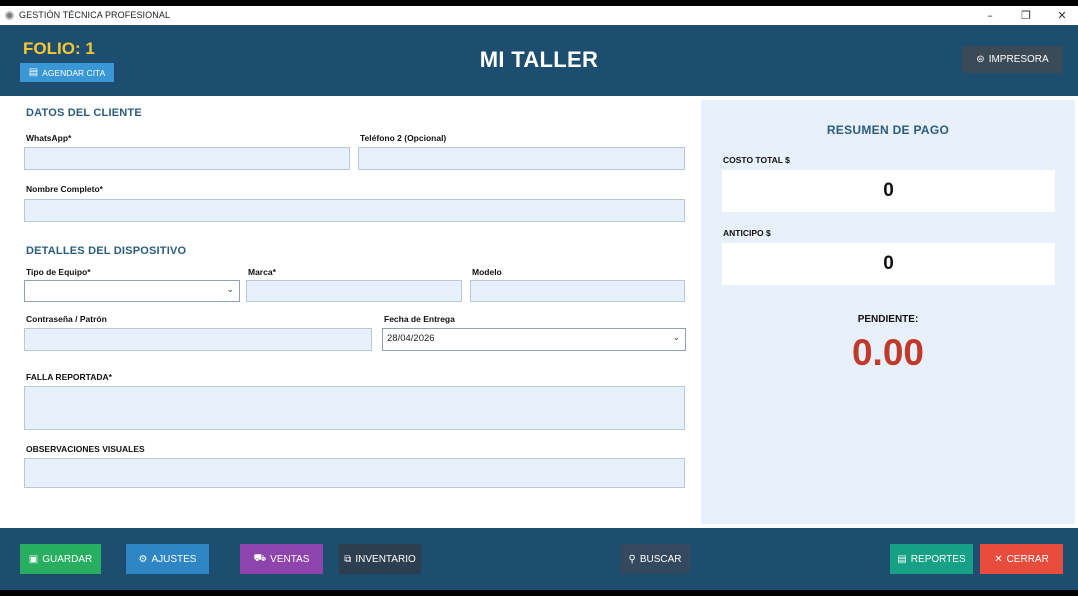  Describe the element at coordinates (487, 272) in the screenshot. I see `modelo-label: Modelo` at that location.